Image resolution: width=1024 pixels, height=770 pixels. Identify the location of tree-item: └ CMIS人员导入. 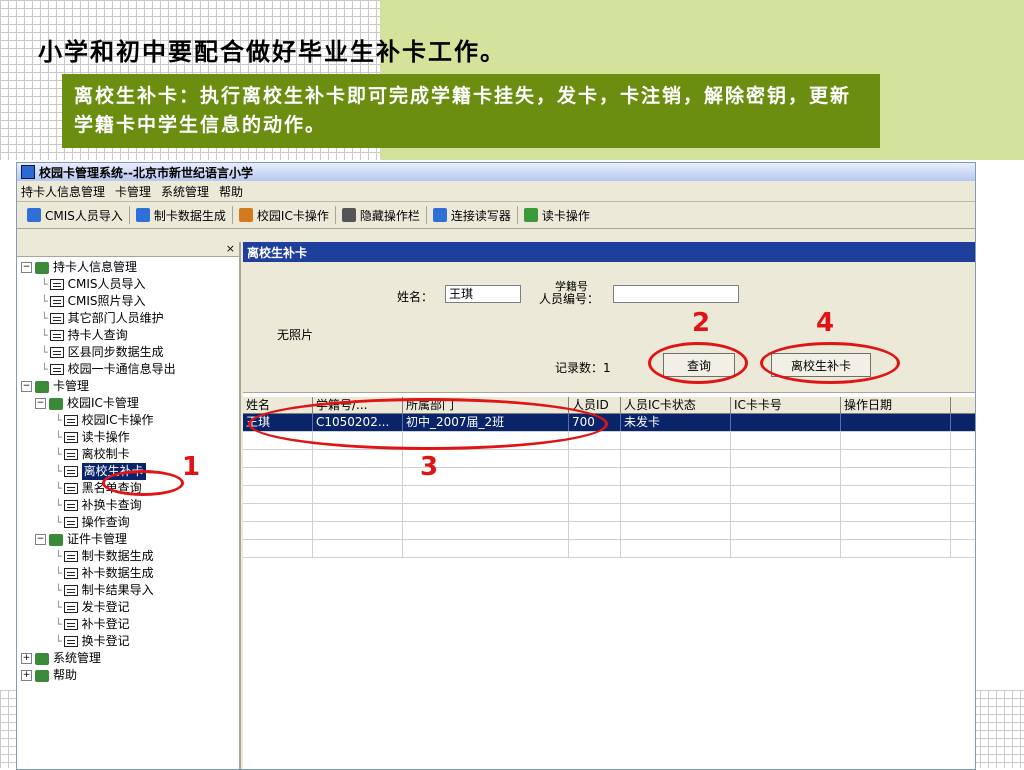
(130, 284).